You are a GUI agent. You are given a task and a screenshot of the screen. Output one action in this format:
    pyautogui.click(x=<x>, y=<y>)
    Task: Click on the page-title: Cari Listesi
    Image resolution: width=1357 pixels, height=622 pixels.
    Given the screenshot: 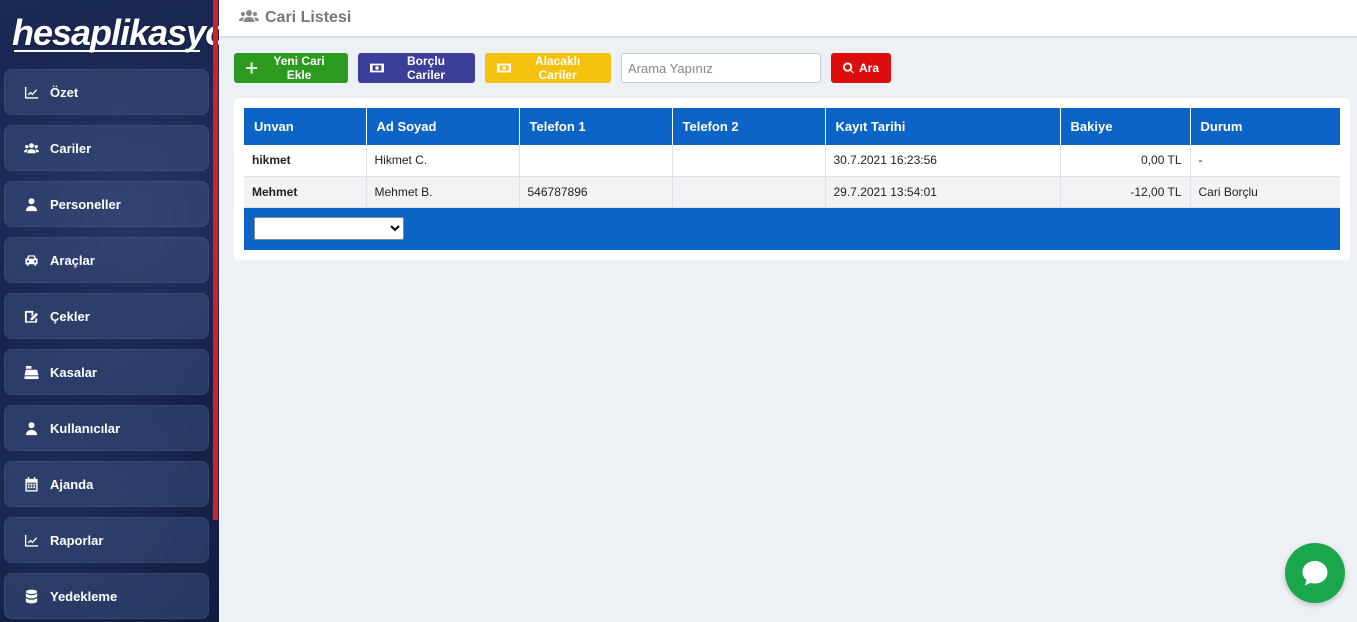 What is the action you would take?
    pyautogui.click(x=308, y=17)
    